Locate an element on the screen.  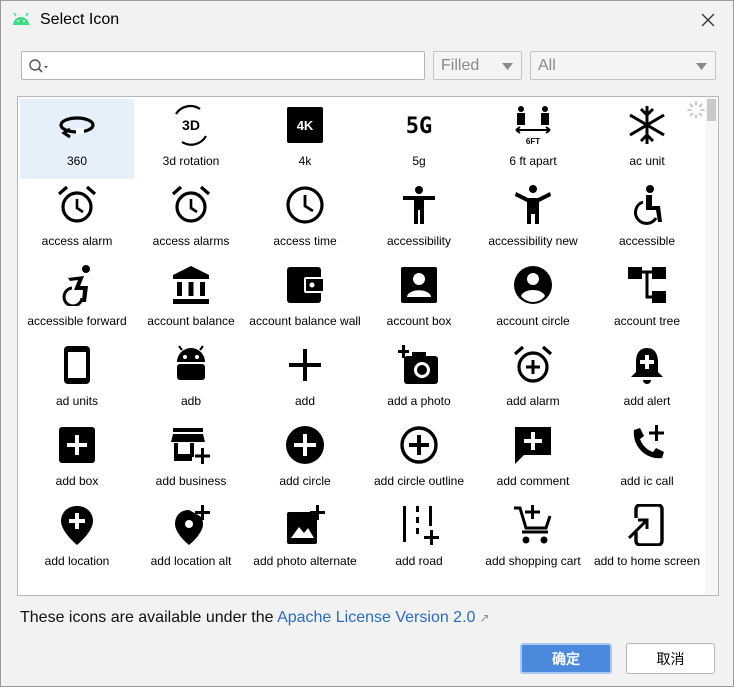
icon-cell-ad-units: ad units is located at coordinates (77, 379).